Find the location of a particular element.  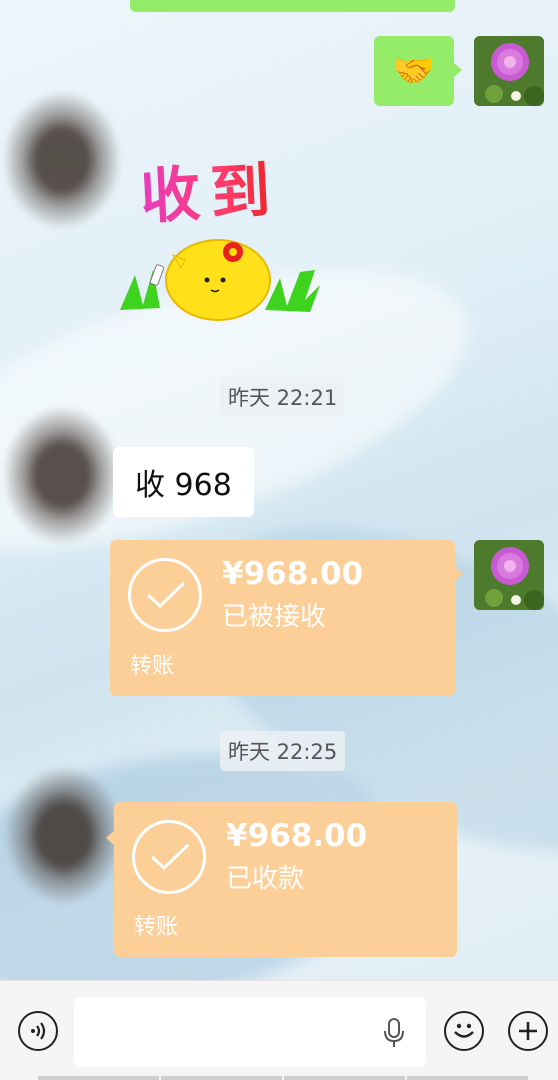

sent-transfer-card: ¥968.00 已被接收 转账 is located at coordinates (286, 618).